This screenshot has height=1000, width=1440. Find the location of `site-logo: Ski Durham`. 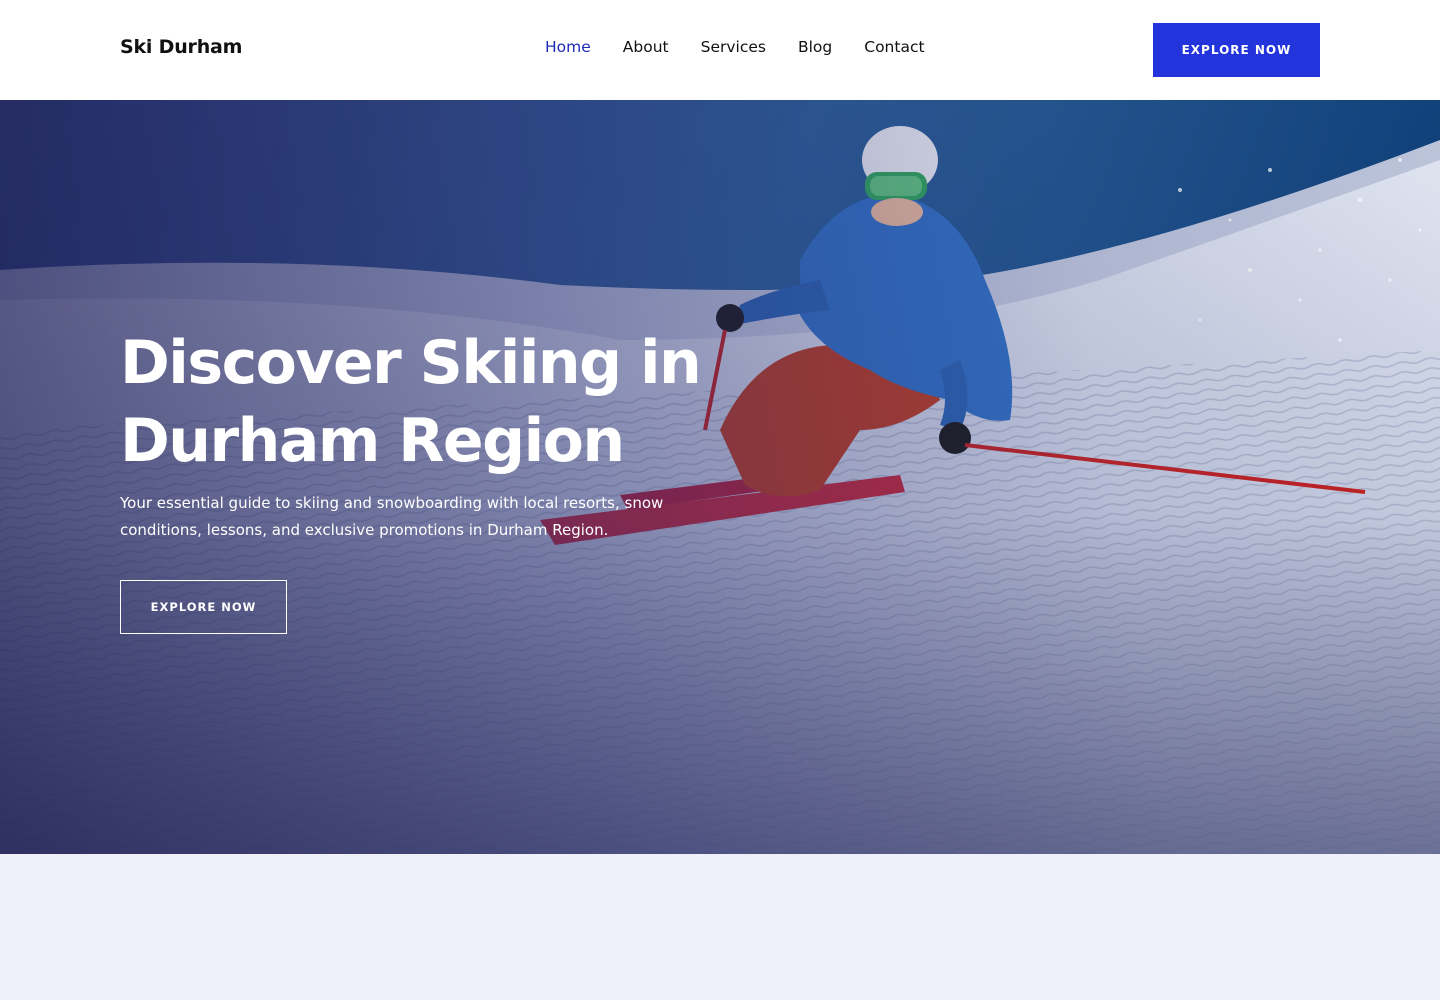

site-logo: Ski Durham is located at coordinates (181, 47).